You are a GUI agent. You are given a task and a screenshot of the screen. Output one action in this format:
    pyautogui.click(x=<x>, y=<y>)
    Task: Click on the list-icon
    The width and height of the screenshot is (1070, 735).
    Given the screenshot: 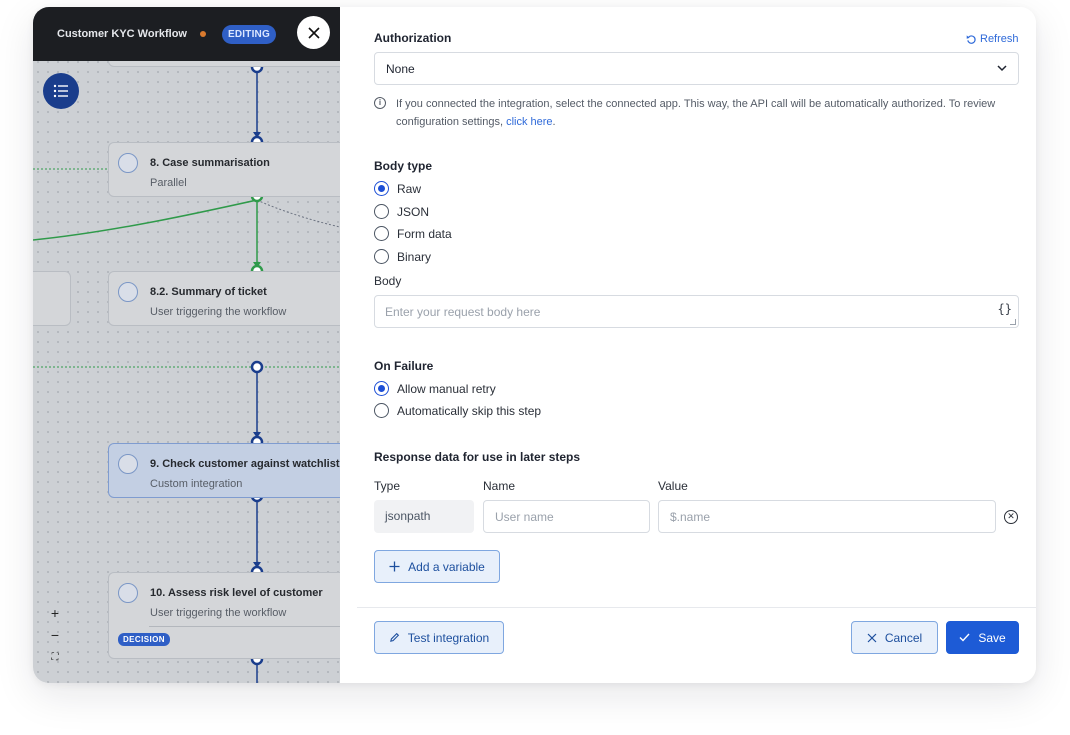 What is the action you would take?
    pyautogui.click(x=60, y=91)
    